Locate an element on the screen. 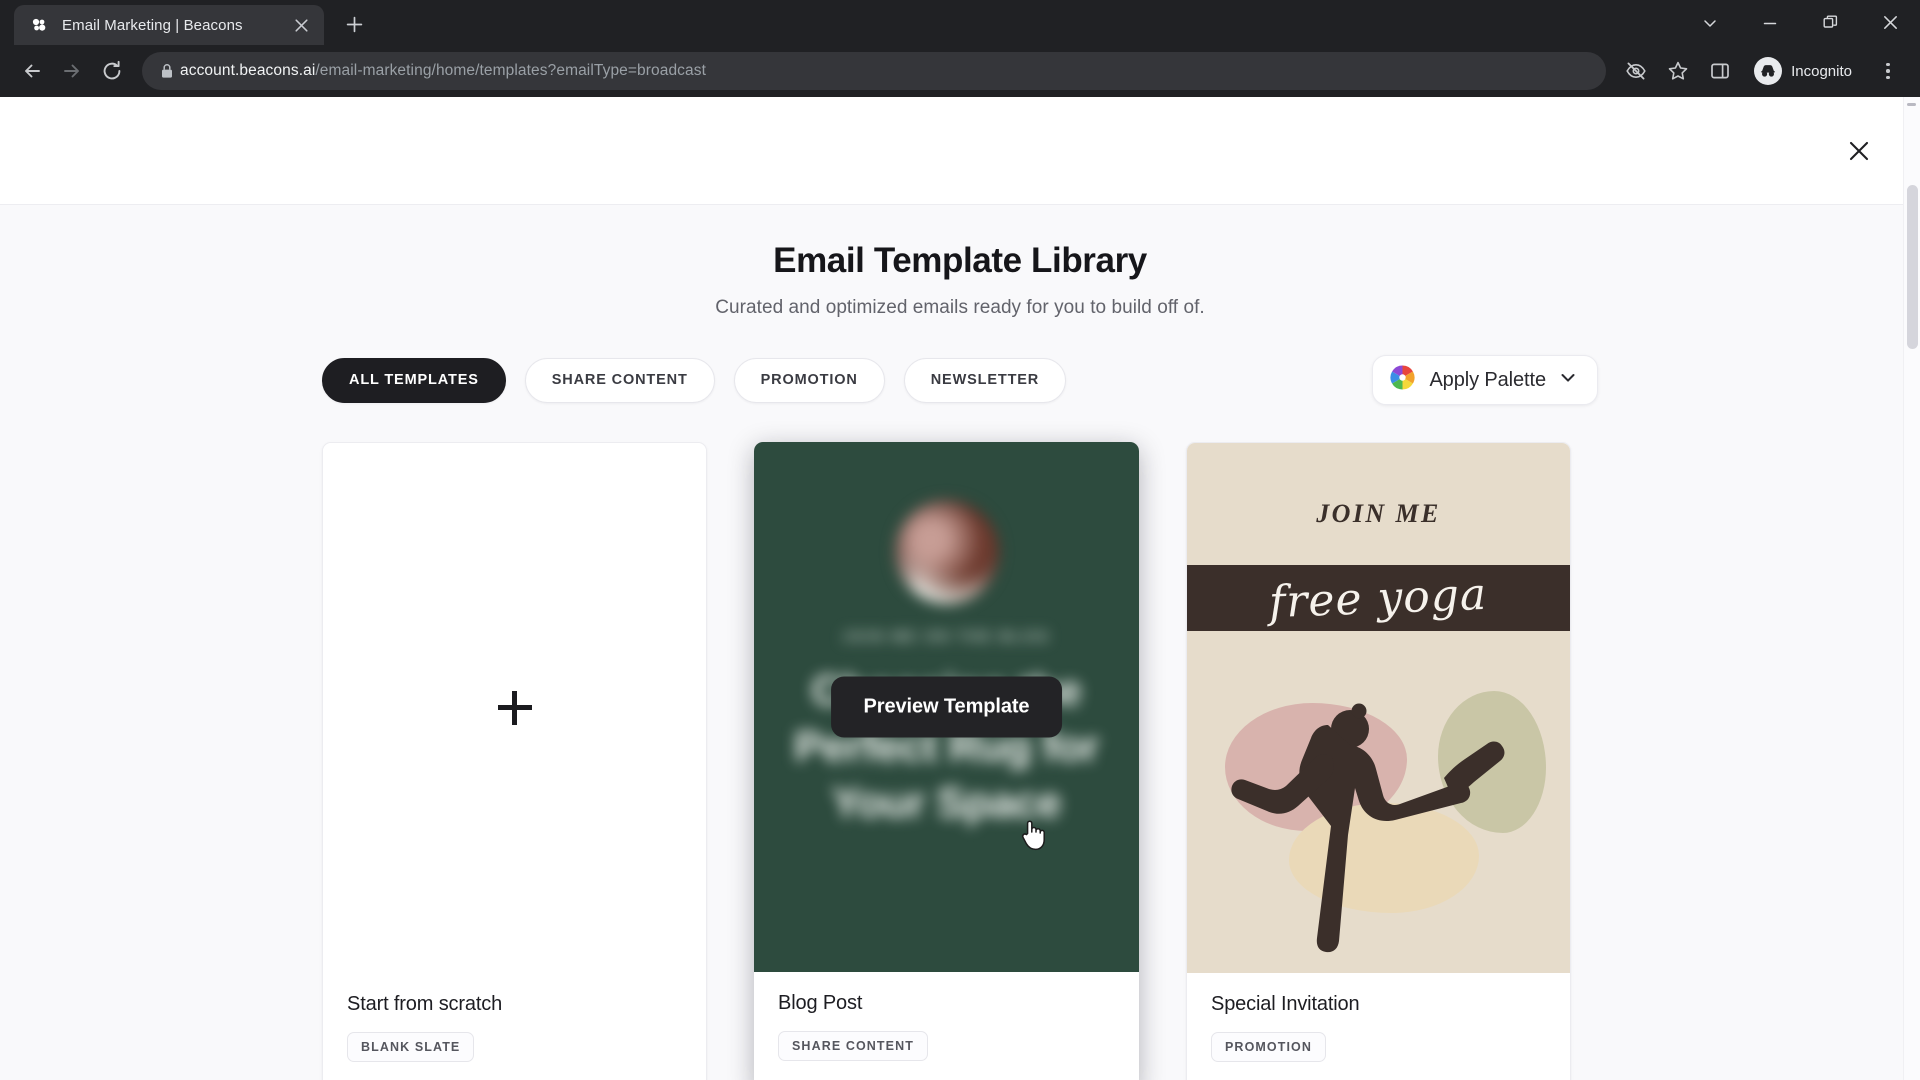 The height and width of the screenshot is (1080, 1920). modal-close-button is located at coordinates (1859, 151).